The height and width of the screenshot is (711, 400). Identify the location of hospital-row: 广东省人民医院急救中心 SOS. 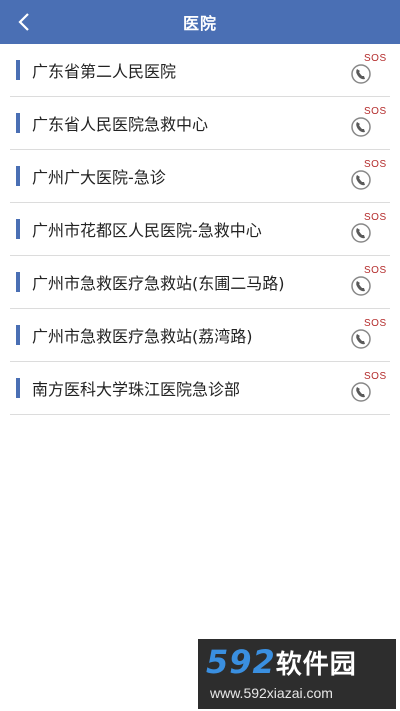
(200, 123).